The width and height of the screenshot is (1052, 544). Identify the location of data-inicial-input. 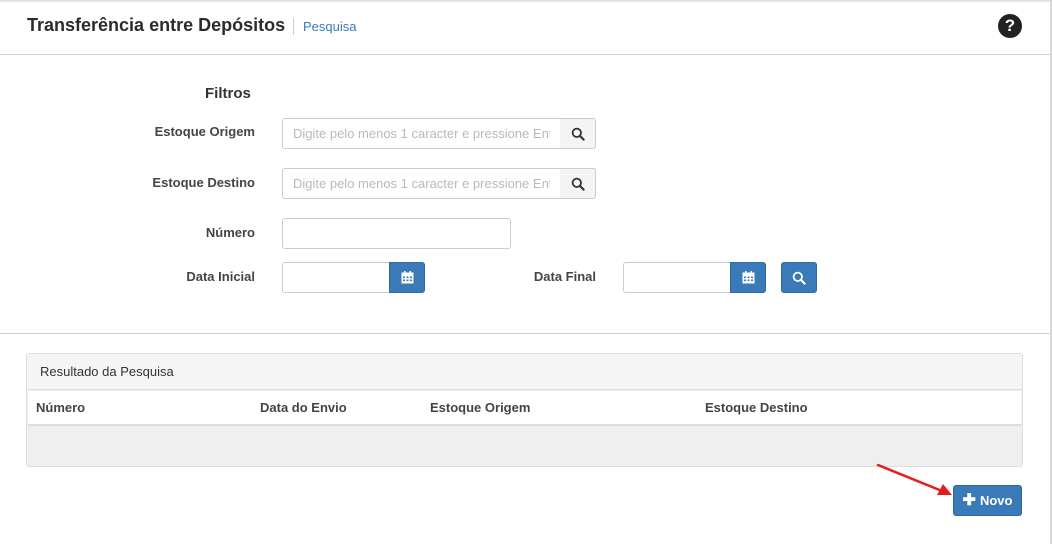
(336, 277).